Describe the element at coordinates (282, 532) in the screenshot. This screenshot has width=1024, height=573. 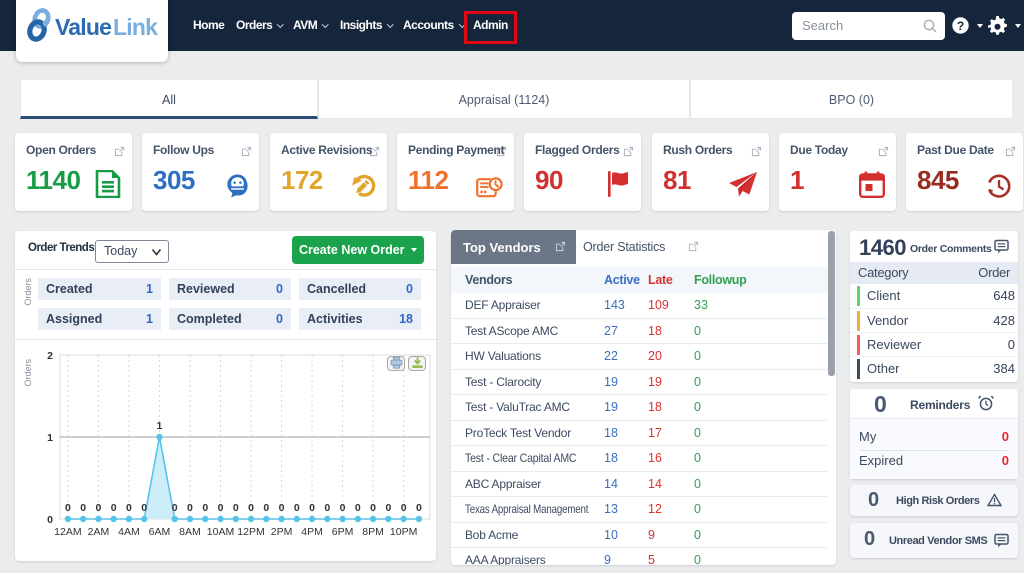
I see `svg-text: 2PM` at that location.